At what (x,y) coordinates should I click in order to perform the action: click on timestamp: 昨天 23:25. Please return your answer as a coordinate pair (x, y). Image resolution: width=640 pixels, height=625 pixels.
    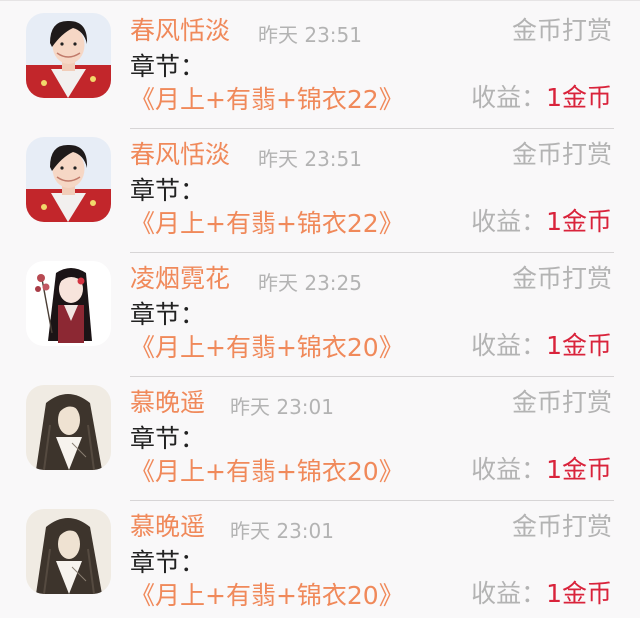
    Looking at the image, I should click on (310, 283).